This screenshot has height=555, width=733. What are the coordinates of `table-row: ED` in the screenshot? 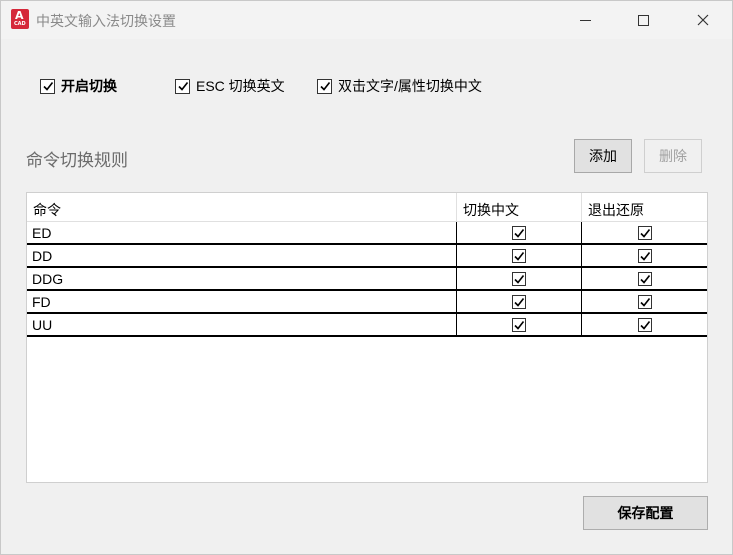 It's located at (367, 233).